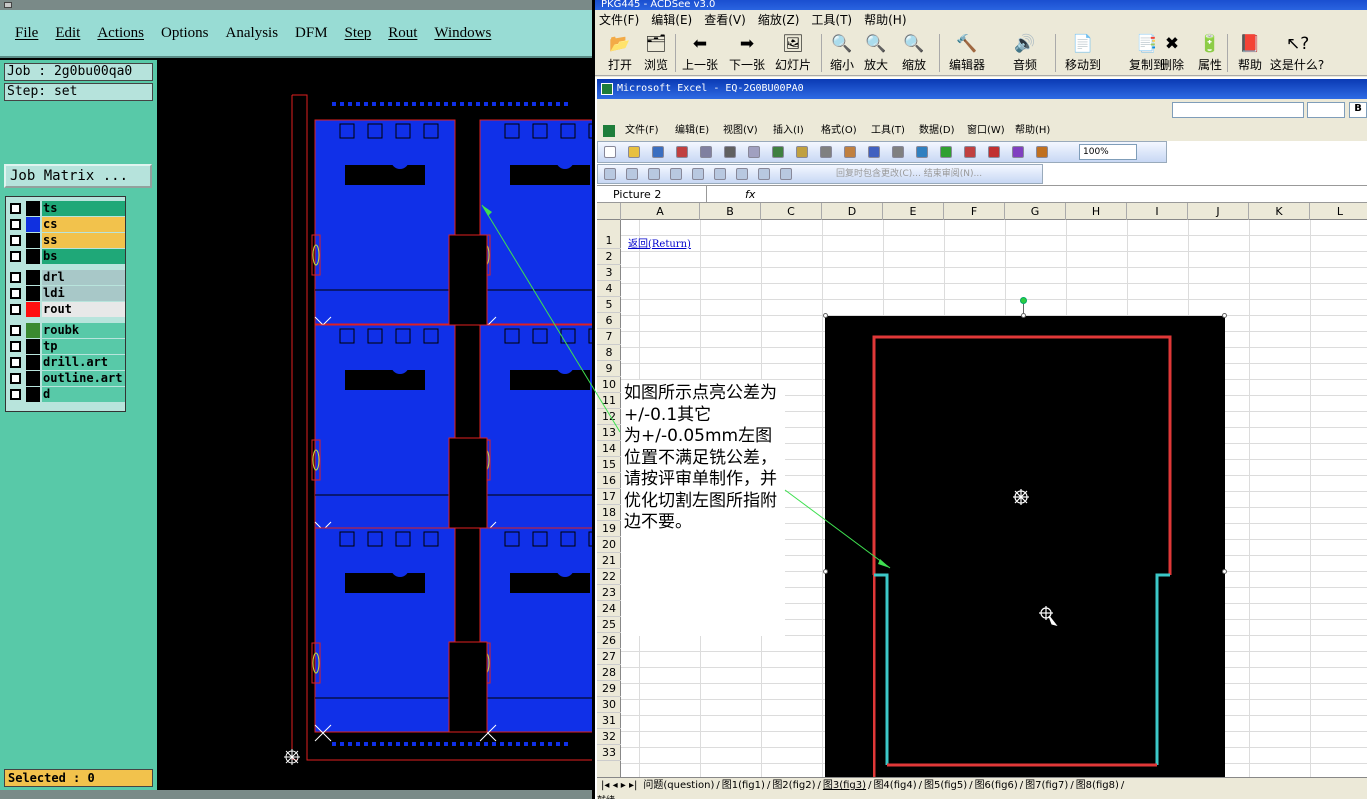 The image size is (1367, 799). I want to click on row-header: 7, so click(609, 337).